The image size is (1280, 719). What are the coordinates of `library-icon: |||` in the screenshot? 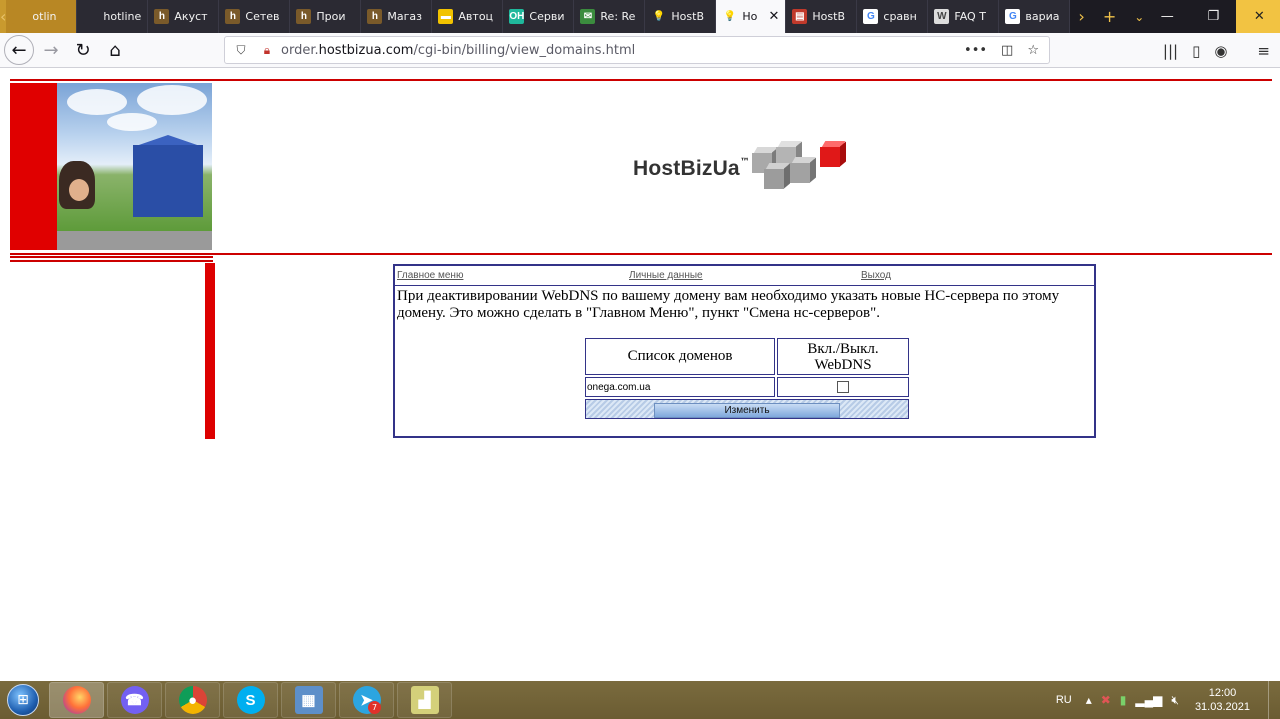 It's located at (1170, 51).